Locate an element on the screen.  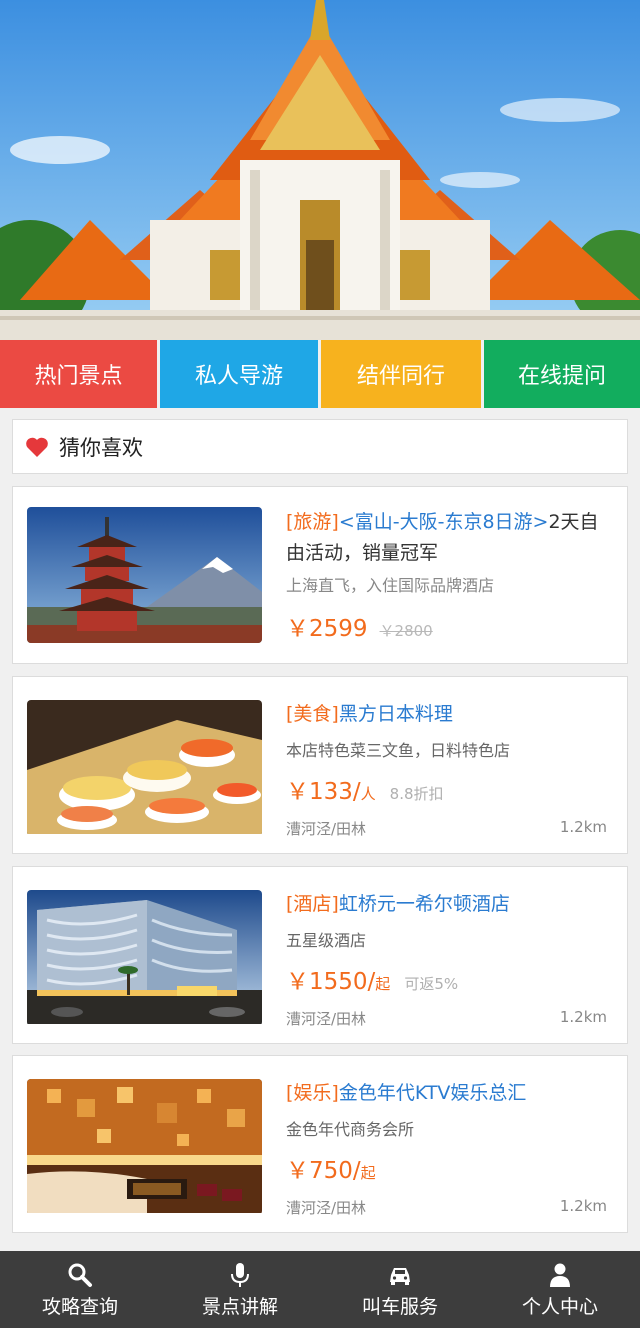
section-title: 猜你喜欢 is located at coordinates (101, 447).